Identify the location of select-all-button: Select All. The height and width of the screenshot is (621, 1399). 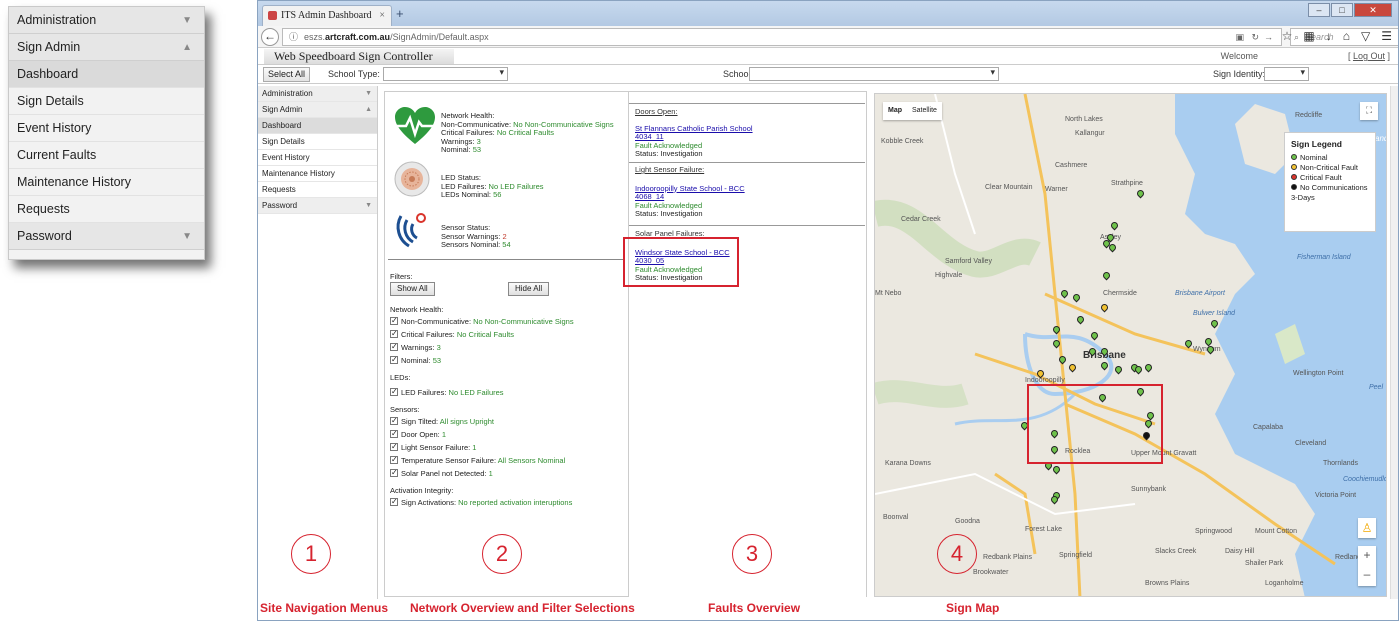
(287, 74).